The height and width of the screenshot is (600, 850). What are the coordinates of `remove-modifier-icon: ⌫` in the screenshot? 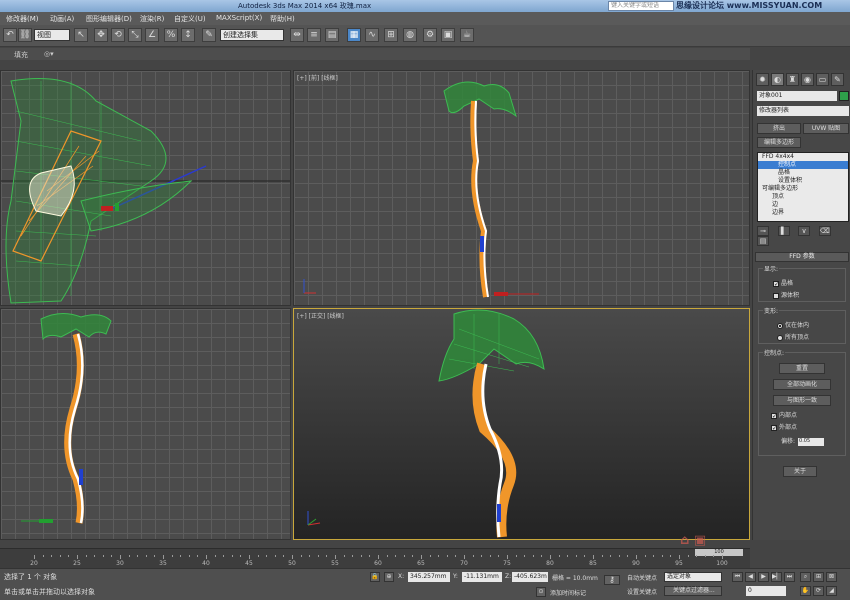 It's located at (824, 231).